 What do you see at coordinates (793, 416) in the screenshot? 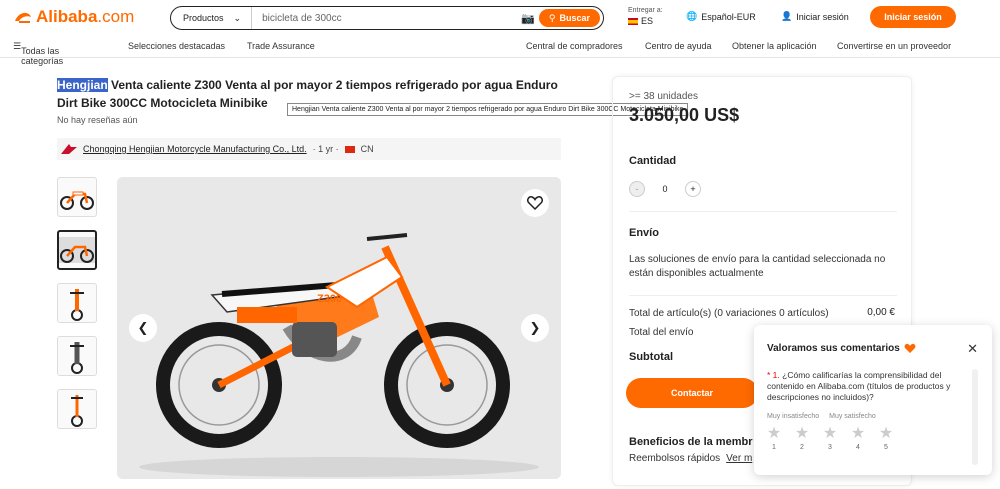
I see `low-label: Muy insatisfecho` at bounding box center [793, 416].